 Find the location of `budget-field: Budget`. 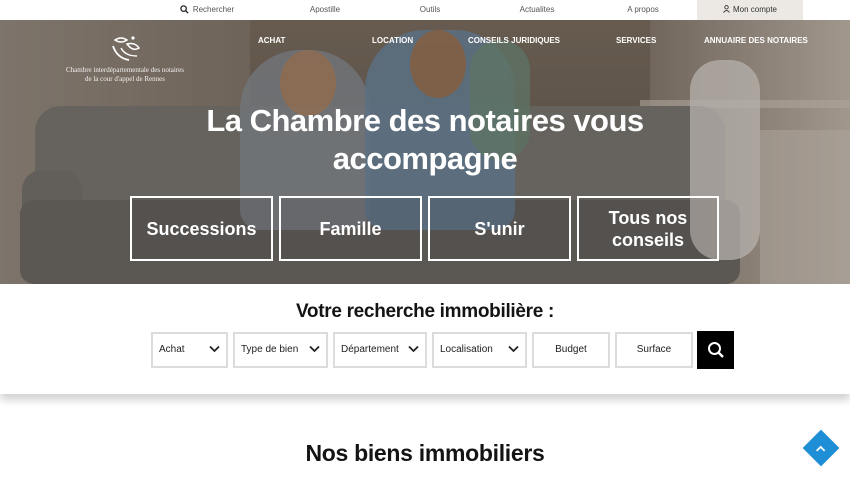

budget-field: Budget is located at coordinates (571, 350).